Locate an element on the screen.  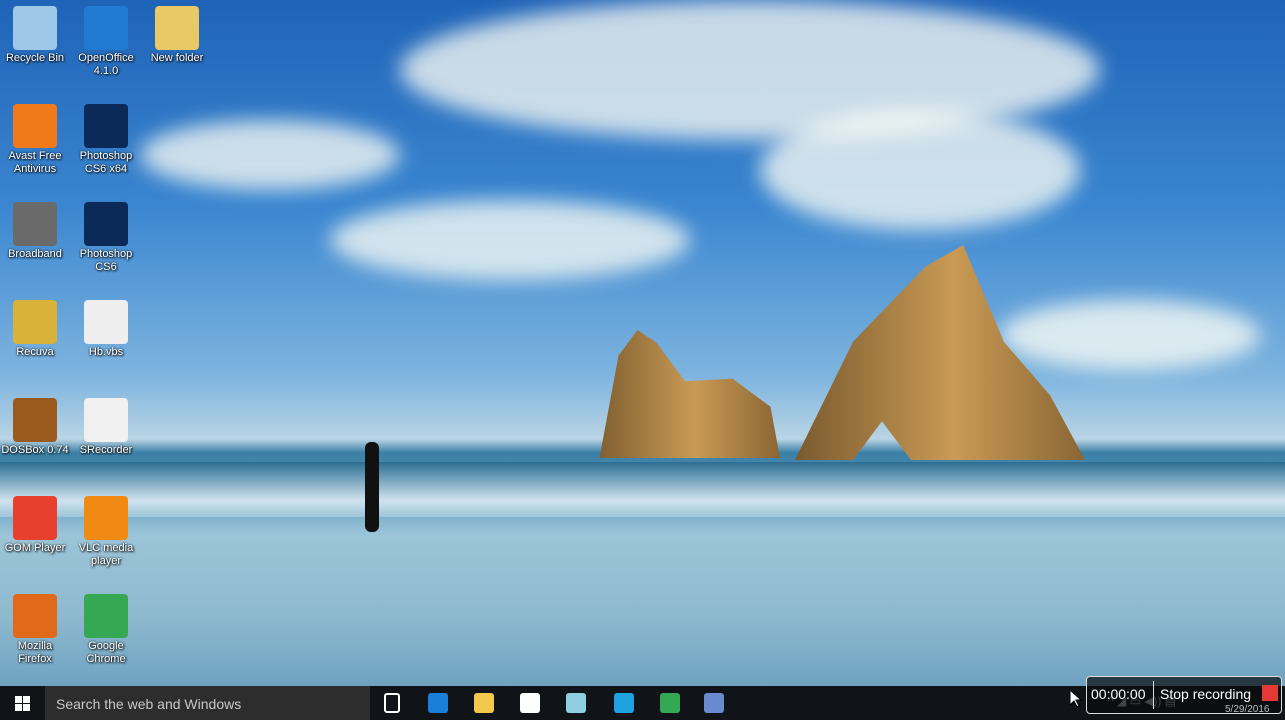
recorder-overlay: 00:00:00 Stop recording 5/29/2016 is located at coordinates (1184, 695).